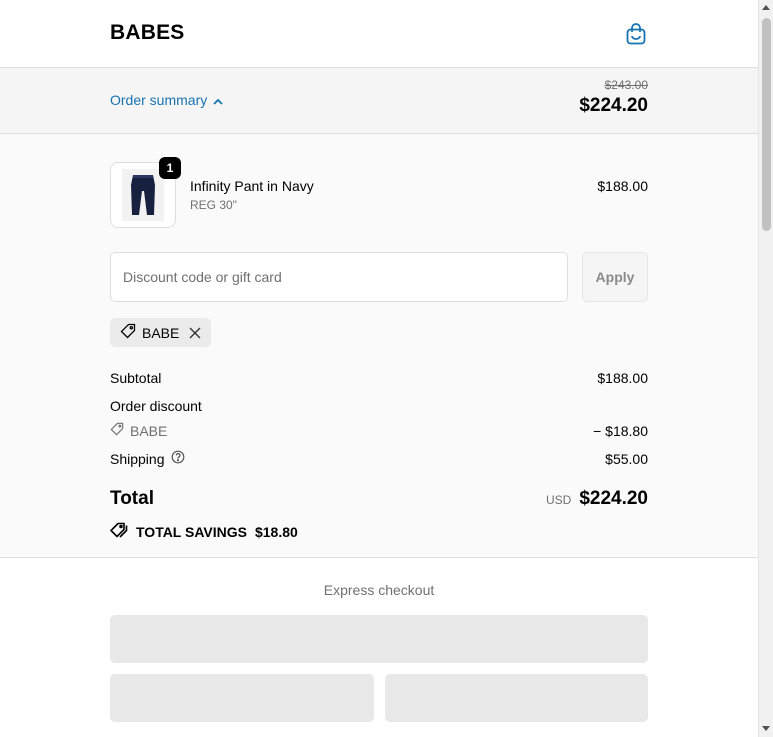 The height and width of the screenshot is (737, 773). Describe the element at coordinates (766, 7) in the screenshot. I see `scroll-up-icon` at that location.